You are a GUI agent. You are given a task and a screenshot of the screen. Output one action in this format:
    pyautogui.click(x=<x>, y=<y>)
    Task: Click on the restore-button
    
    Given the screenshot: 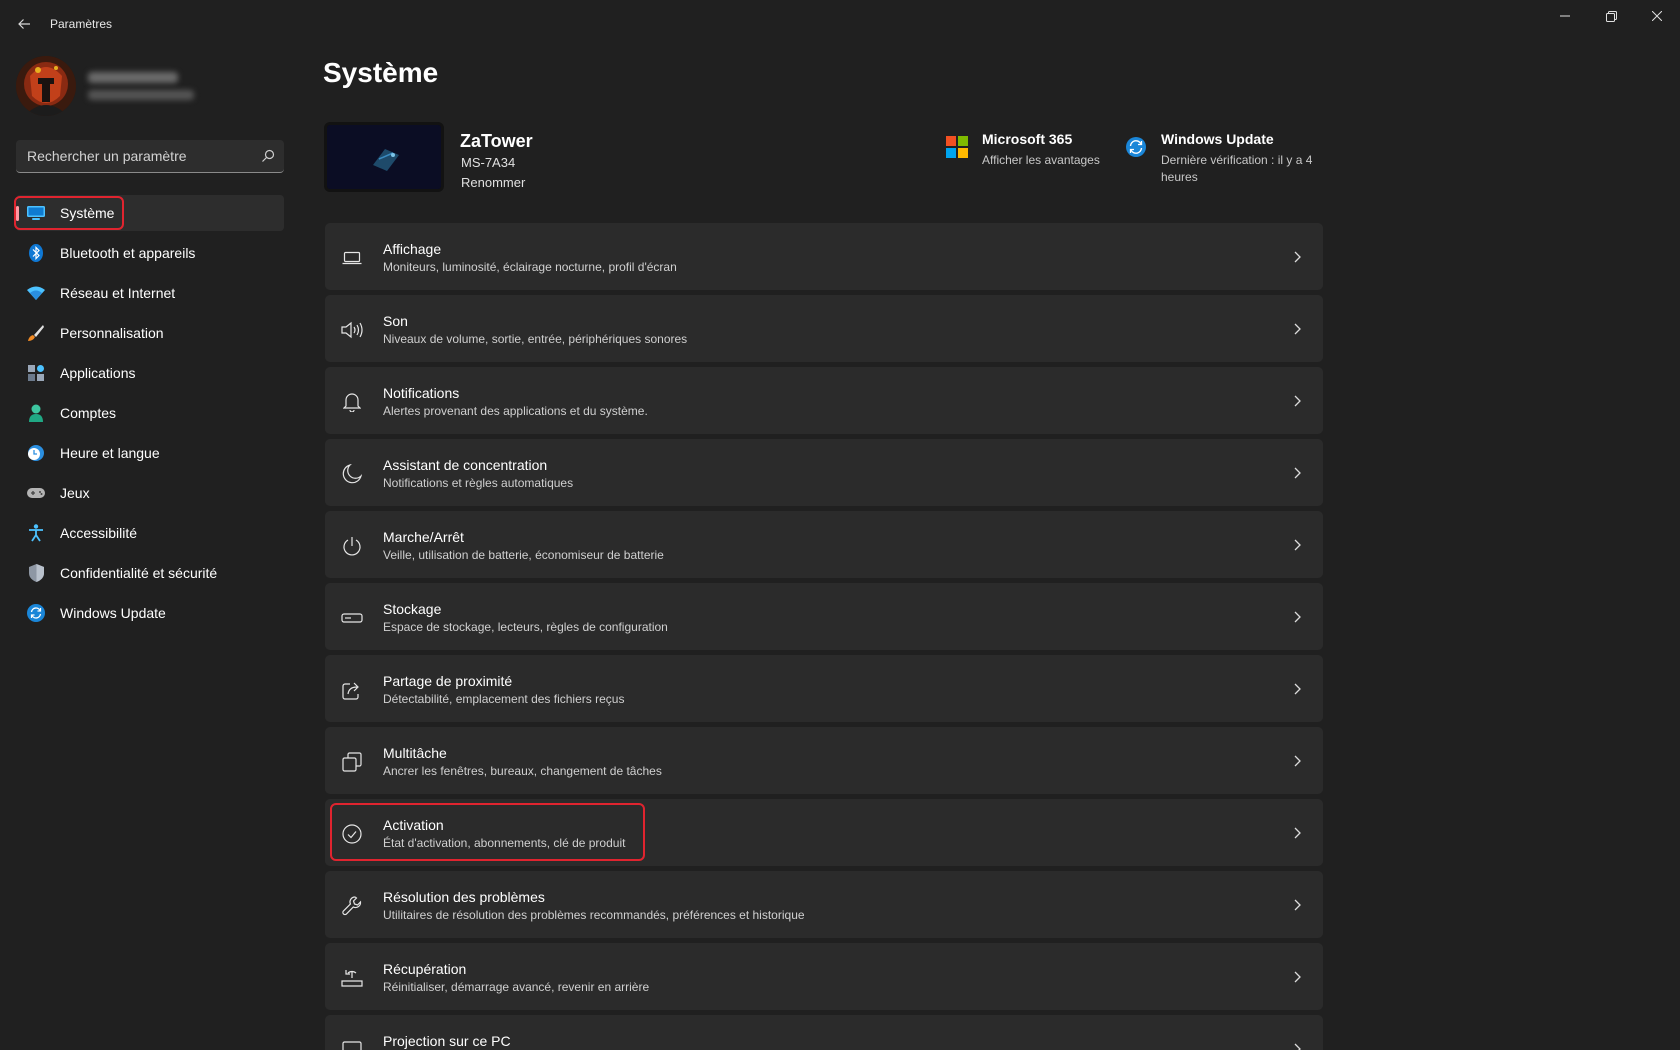 What is the action you would take?
    pyautogui.click(x=1611, y=16)
    